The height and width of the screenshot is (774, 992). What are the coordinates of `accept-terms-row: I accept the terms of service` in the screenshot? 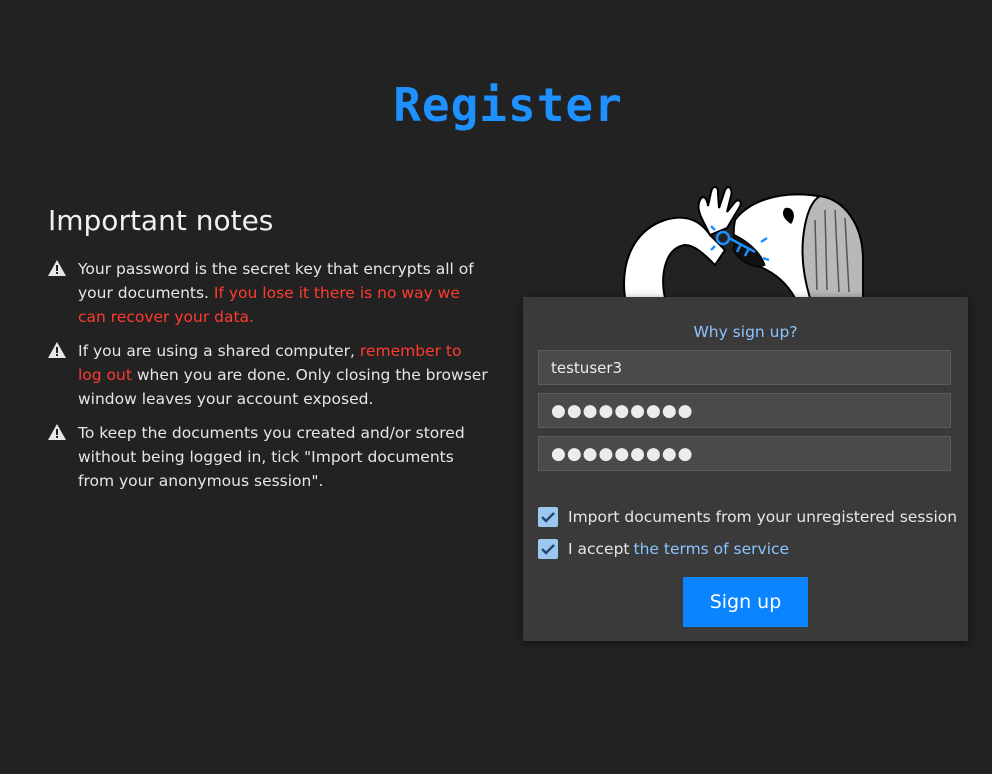 It's located at (663, 549).